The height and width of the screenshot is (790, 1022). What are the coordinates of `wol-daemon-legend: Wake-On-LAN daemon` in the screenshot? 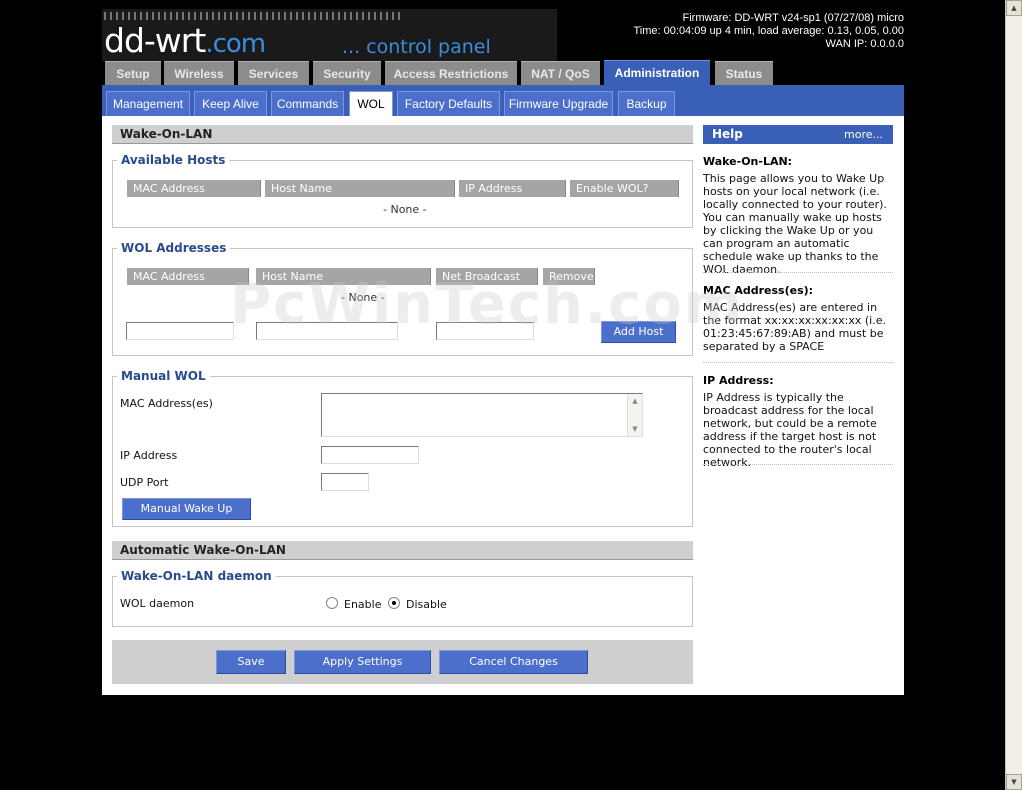 It's located at (196, 576).